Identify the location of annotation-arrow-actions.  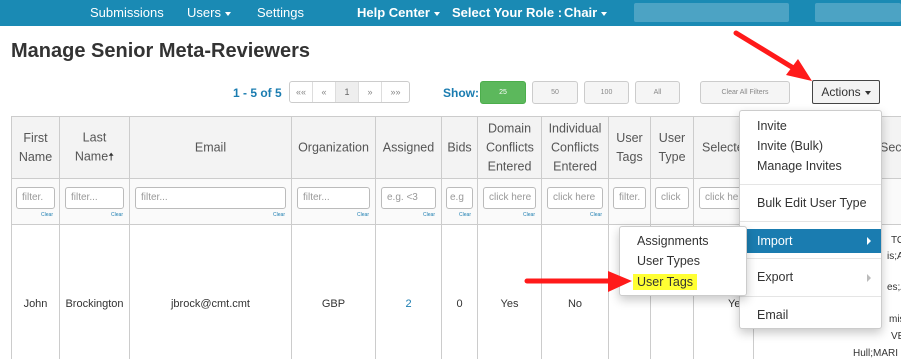
(772, 55).